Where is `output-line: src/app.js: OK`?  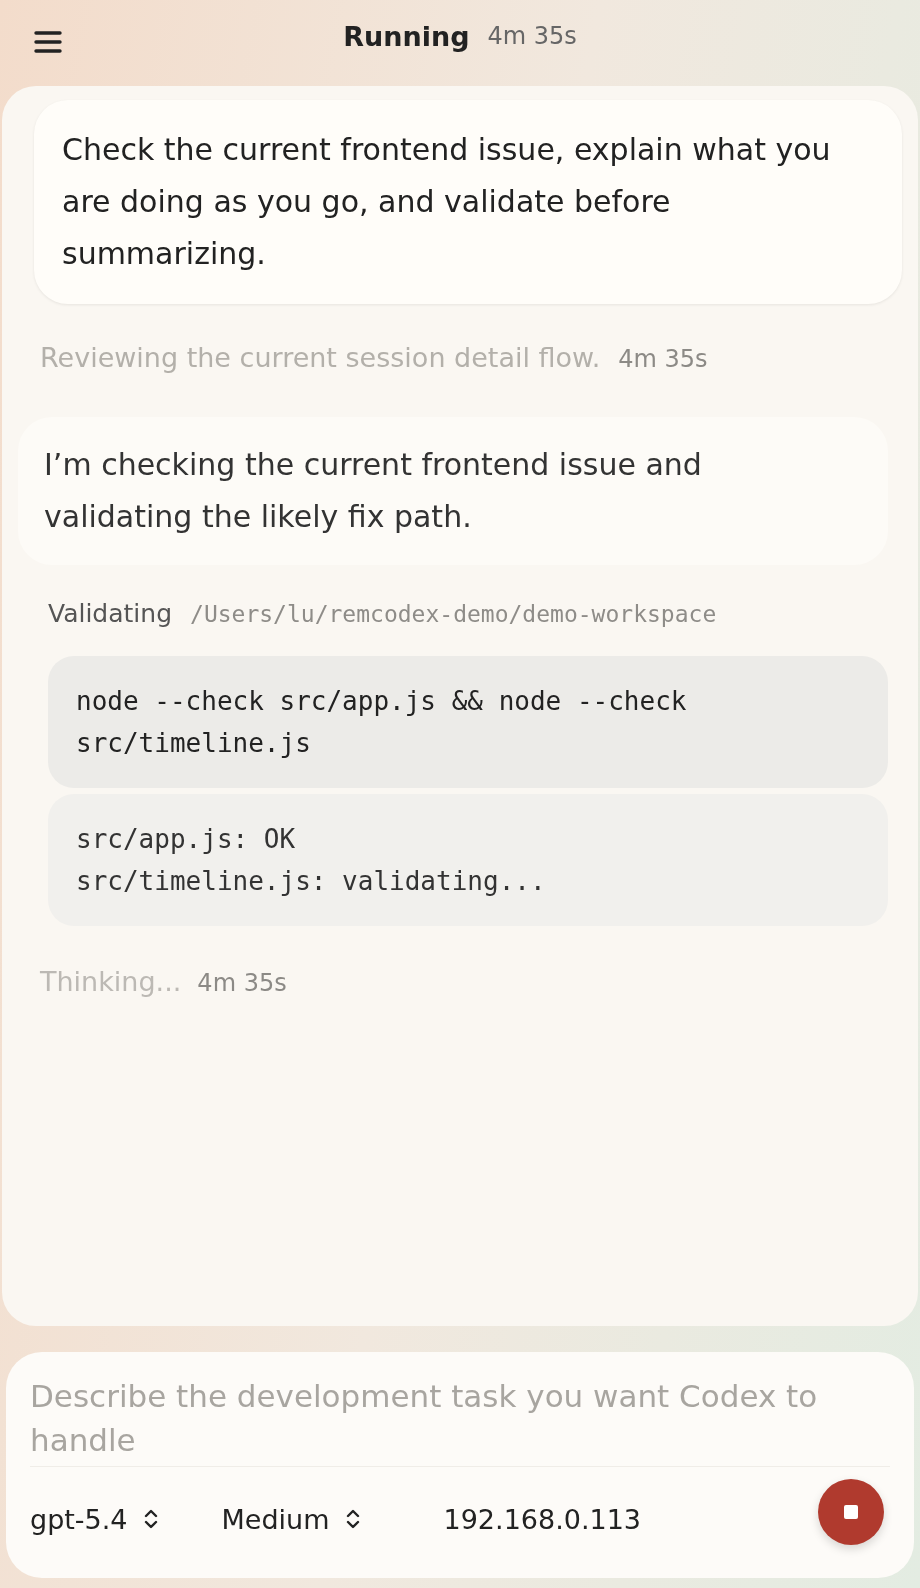
output-line: src/app.js: OK is located at coordinates (186, 839).